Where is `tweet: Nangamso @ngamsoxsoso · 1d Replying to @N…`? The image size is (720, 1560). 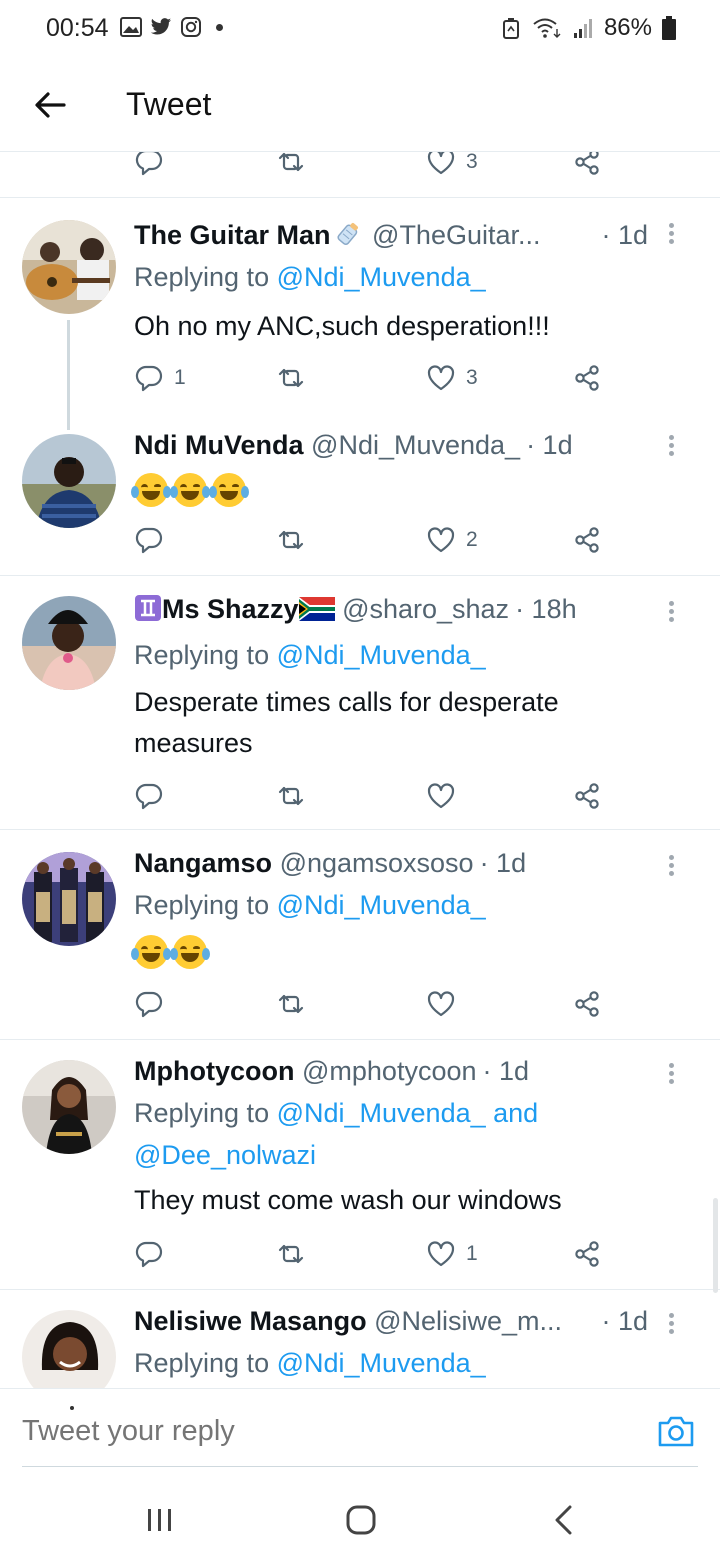 tweet: Nangamso @ngamsoxsoso · 1d Replying to @N… is located at coordinates (360, 935).